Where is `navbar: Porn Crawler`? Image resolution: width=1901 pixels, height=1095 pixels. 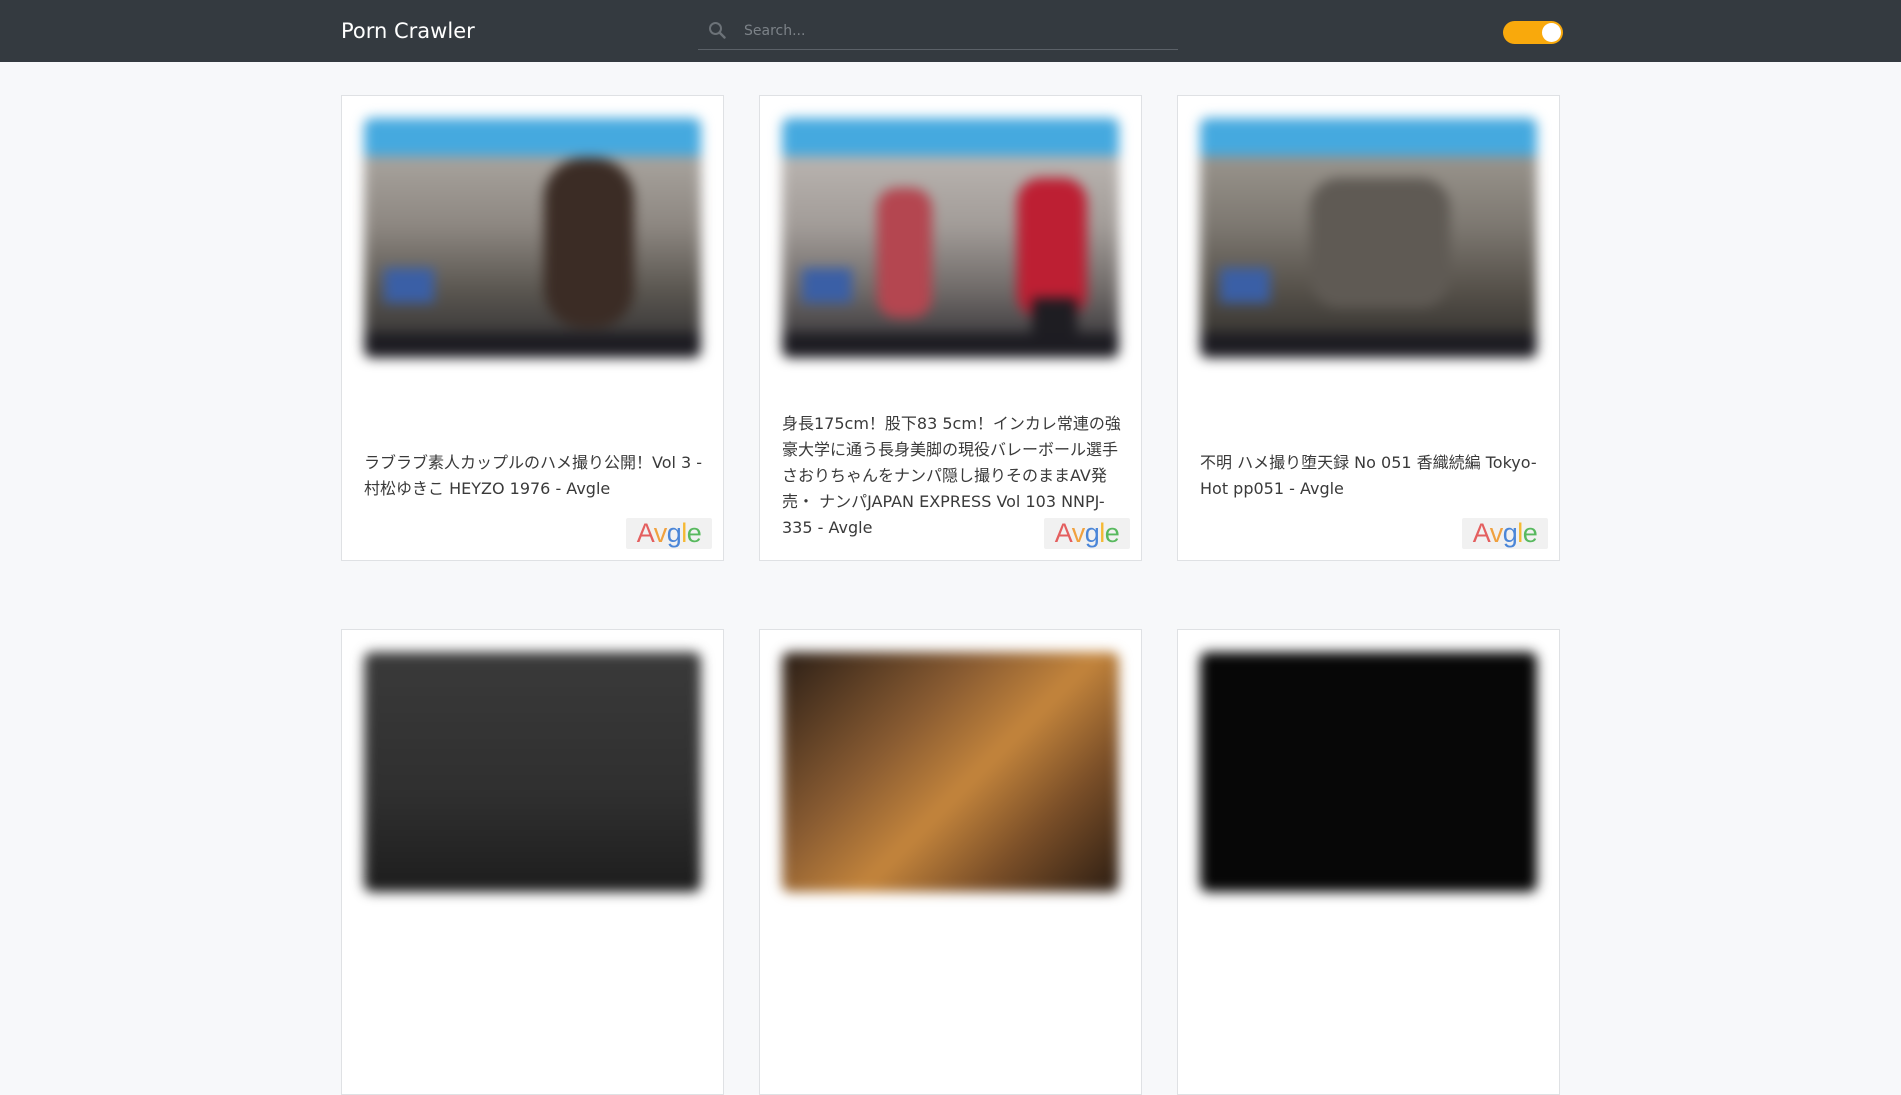
navbar: Porn Crawler is located at coordinates (950, 31).